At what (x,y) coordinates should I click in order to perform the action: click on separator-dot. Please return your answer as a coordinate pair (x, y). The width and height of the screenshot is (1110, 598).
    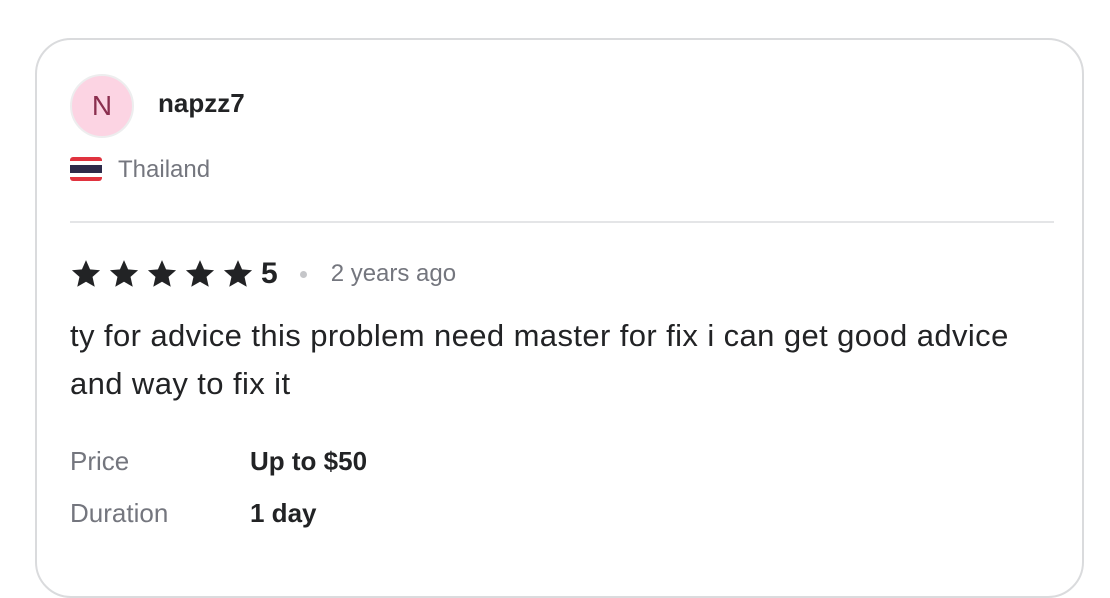
    Looking at the image, I should click on (303, 274).